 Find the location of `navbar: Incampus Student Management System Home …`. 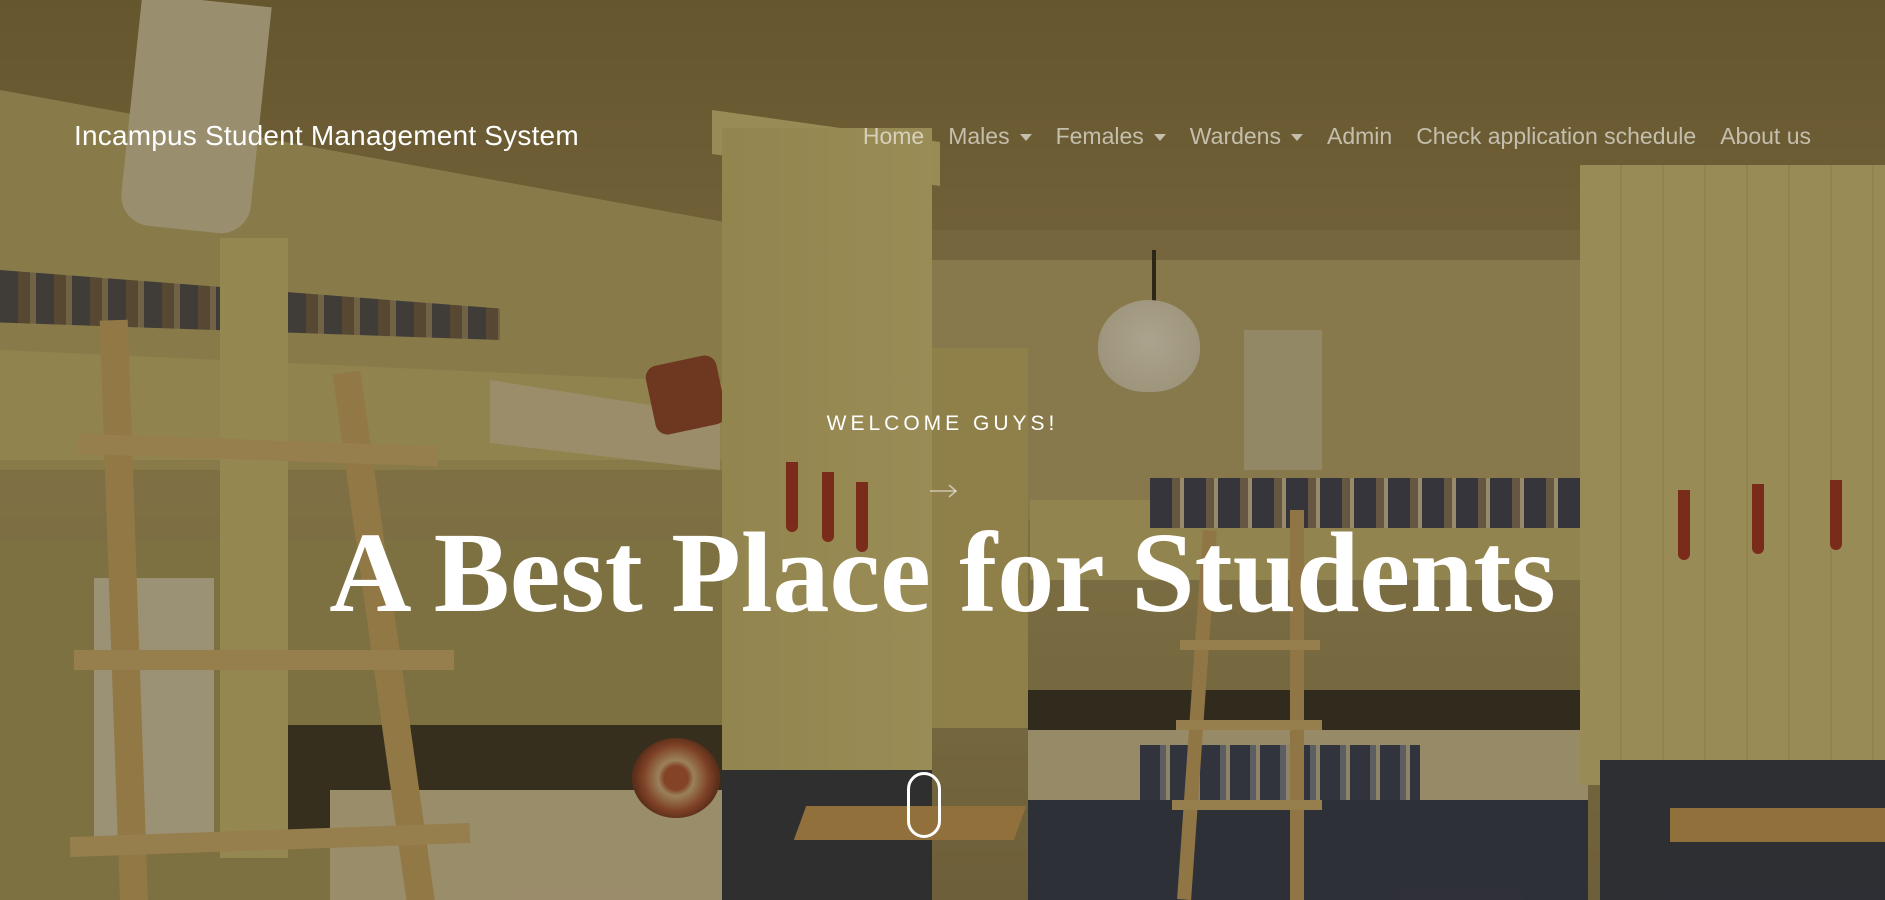

navbar: Incampus Student Management System Home … is located at coordinates (942, 136).